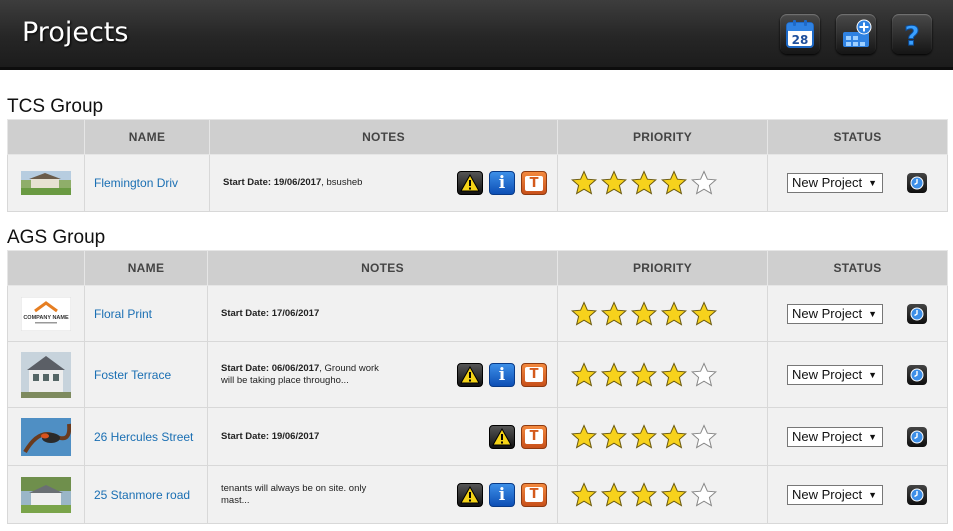  Describe the element at coordinates (857, 137) in the screenshot. I see `column-header-status: STATUS` at that location.